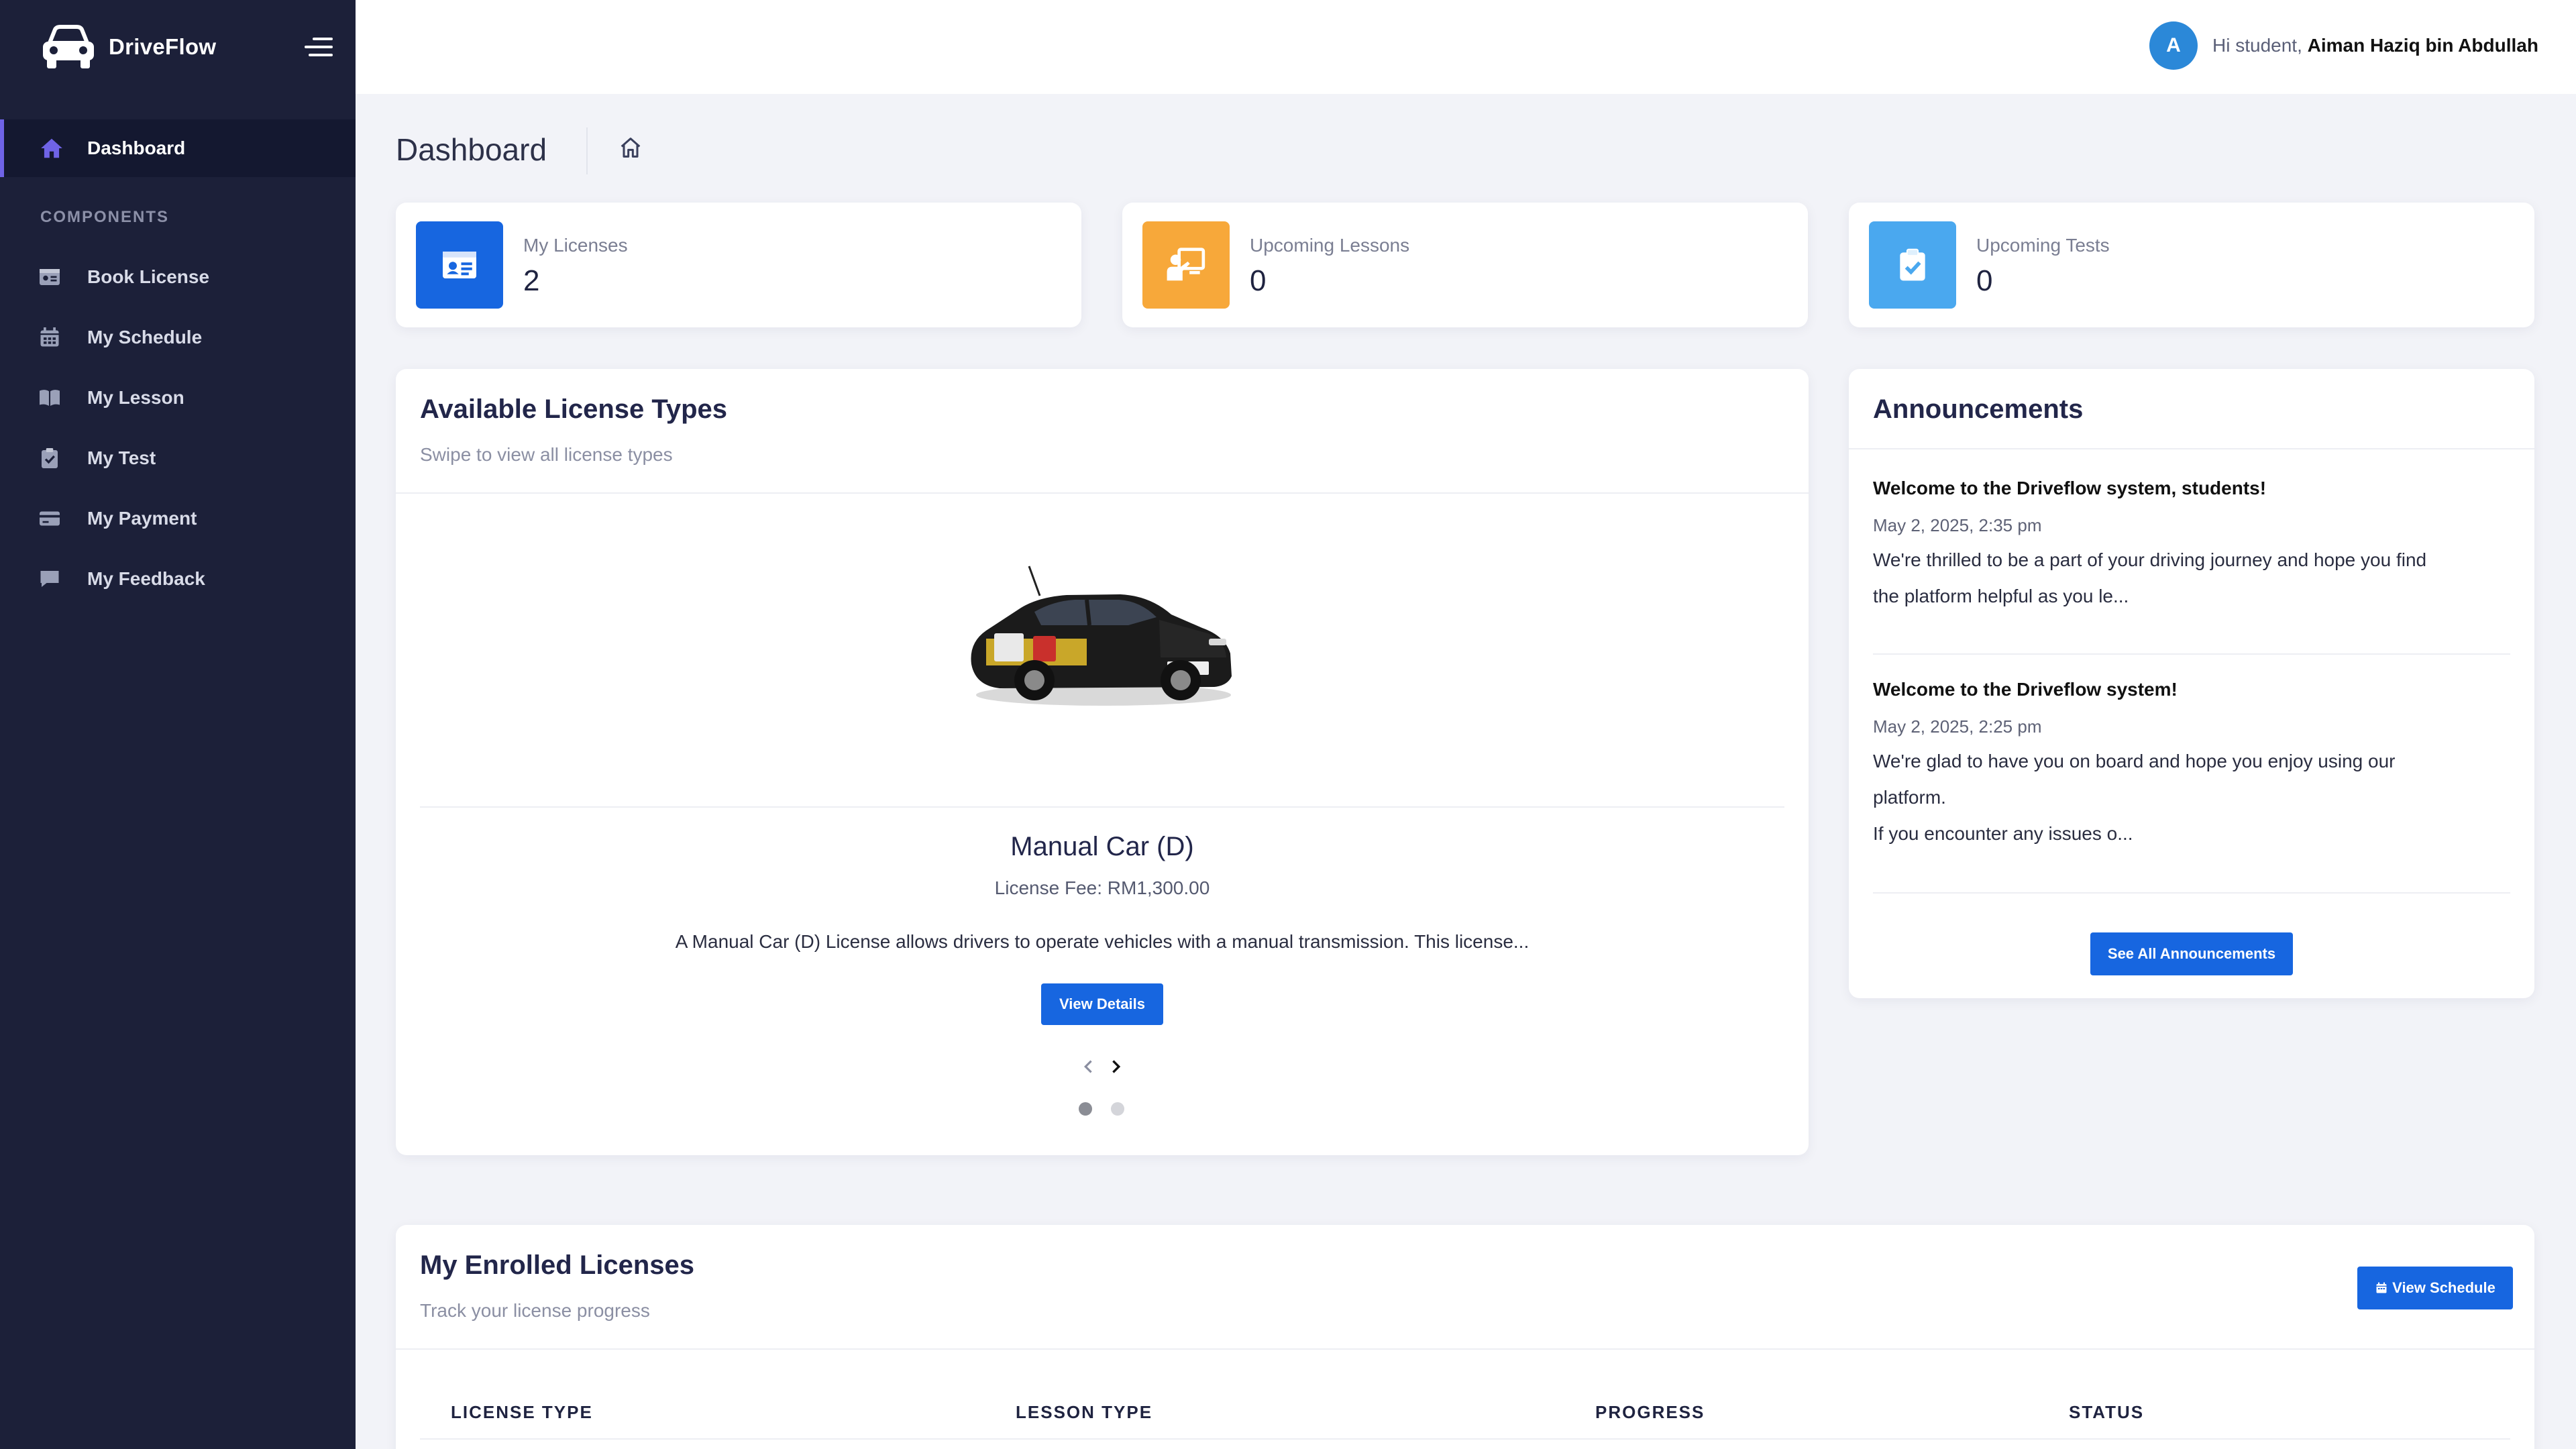 The image size is (2576, 1449). I want to click on card-title: Announcements, so click(1978, 409).